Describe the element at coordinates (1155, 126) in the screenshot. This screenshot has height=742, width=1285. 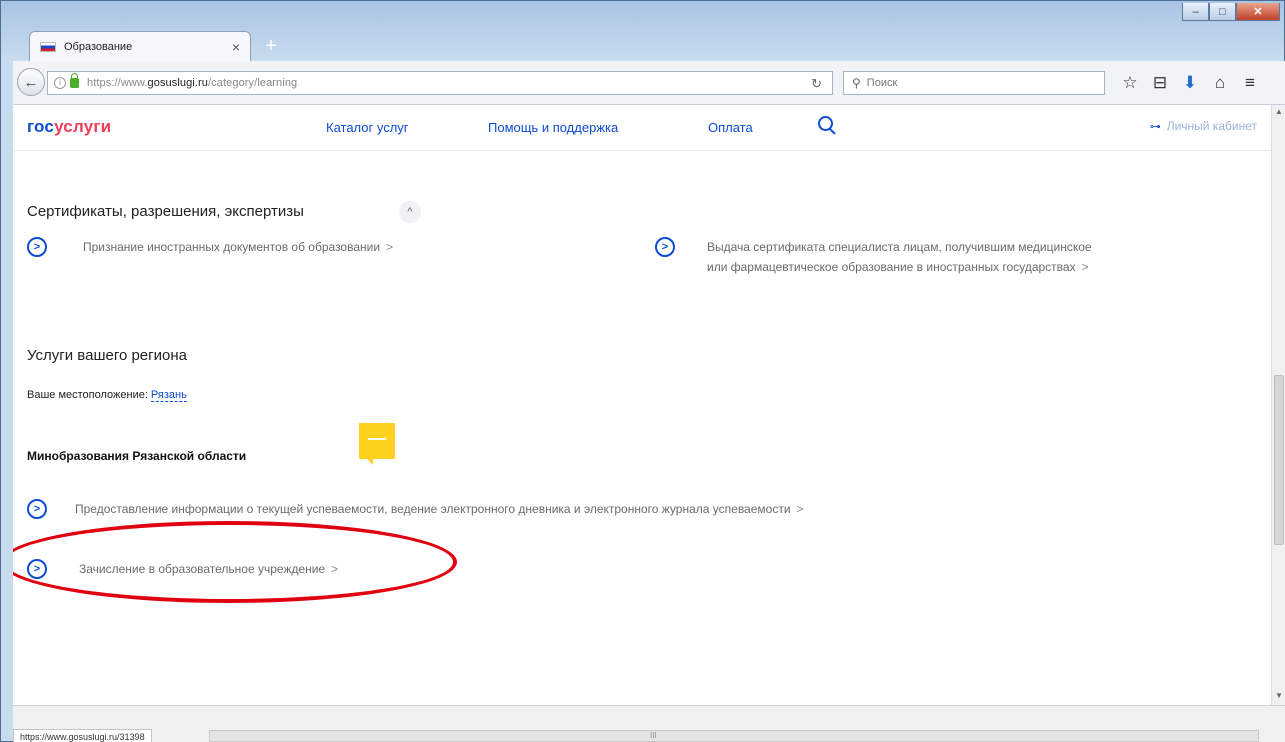
I see `key-icon: ⊶` at that location.